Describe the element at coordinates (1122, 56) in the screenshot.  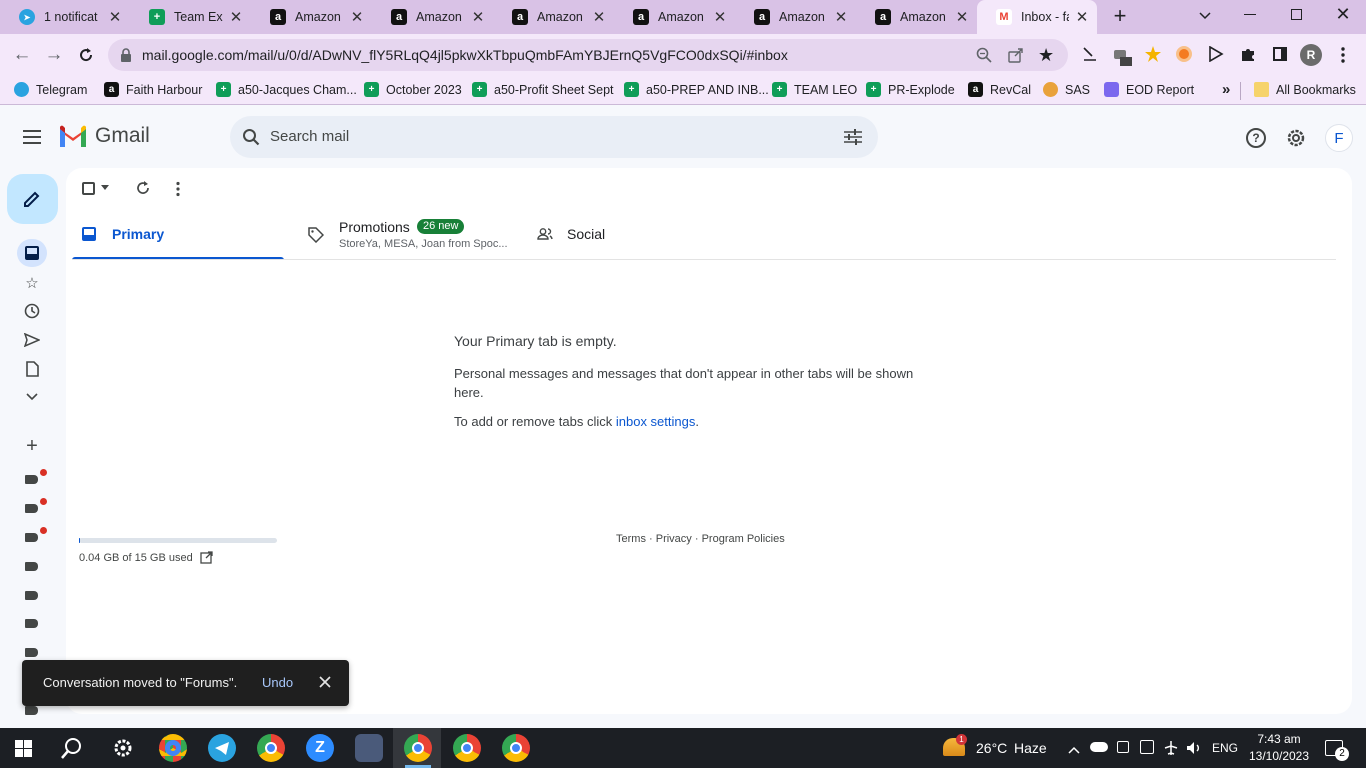
I see `extension-off-icon` at that location.